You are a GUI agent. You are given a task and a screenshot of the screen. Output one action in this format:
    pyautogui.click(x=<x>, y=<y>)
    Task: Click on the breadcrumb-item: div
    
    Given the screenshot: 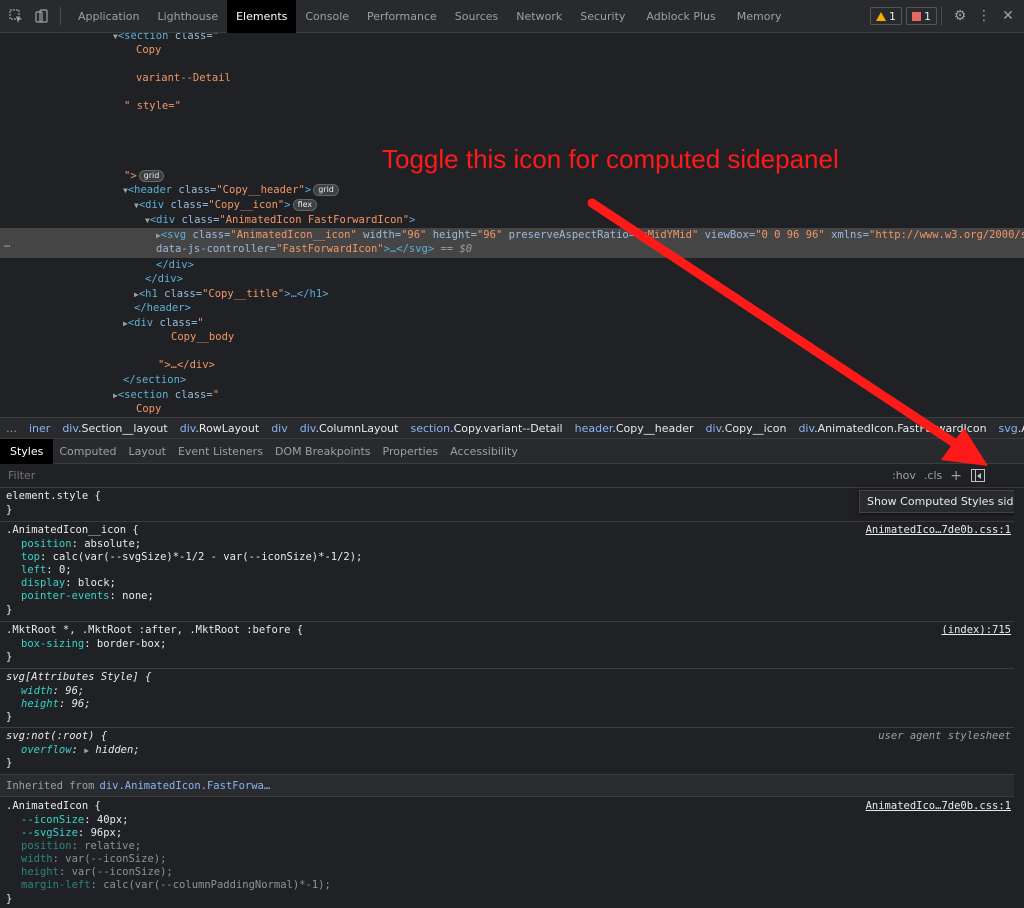 What is the action you would take?
    pyautogui.click(x=279, y=428)
    